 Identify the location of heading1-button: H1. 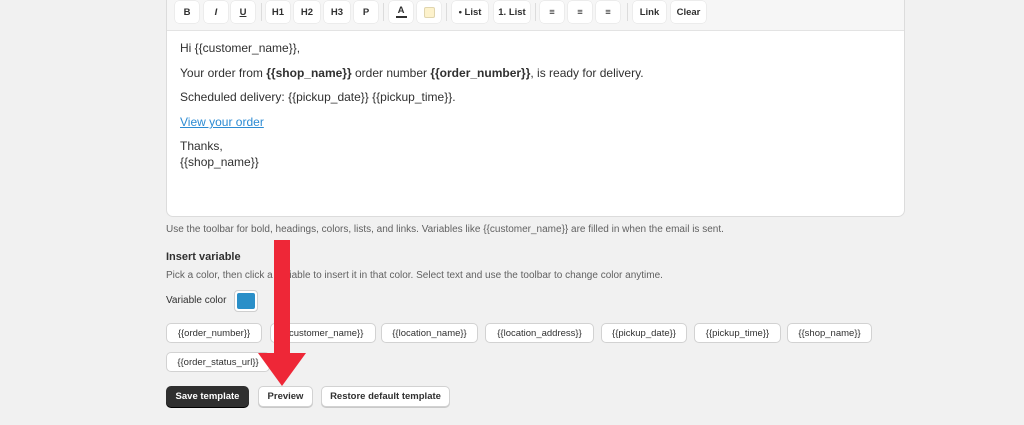
(278, 12).